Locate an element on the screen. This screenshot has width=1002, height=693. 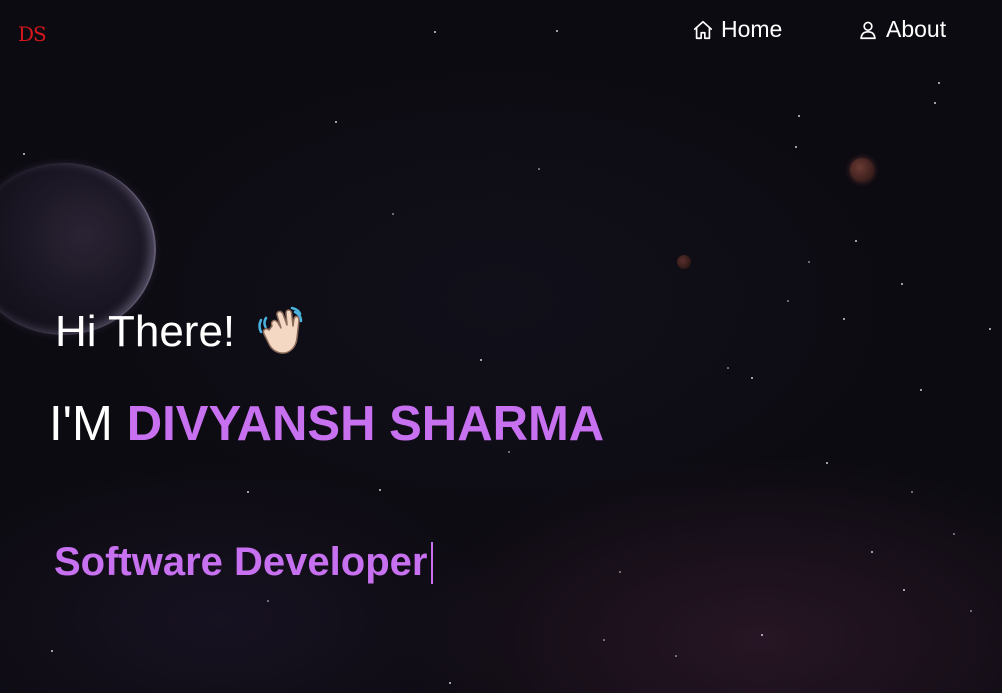
nav-about-link: About is located at coordinates (901, 29).